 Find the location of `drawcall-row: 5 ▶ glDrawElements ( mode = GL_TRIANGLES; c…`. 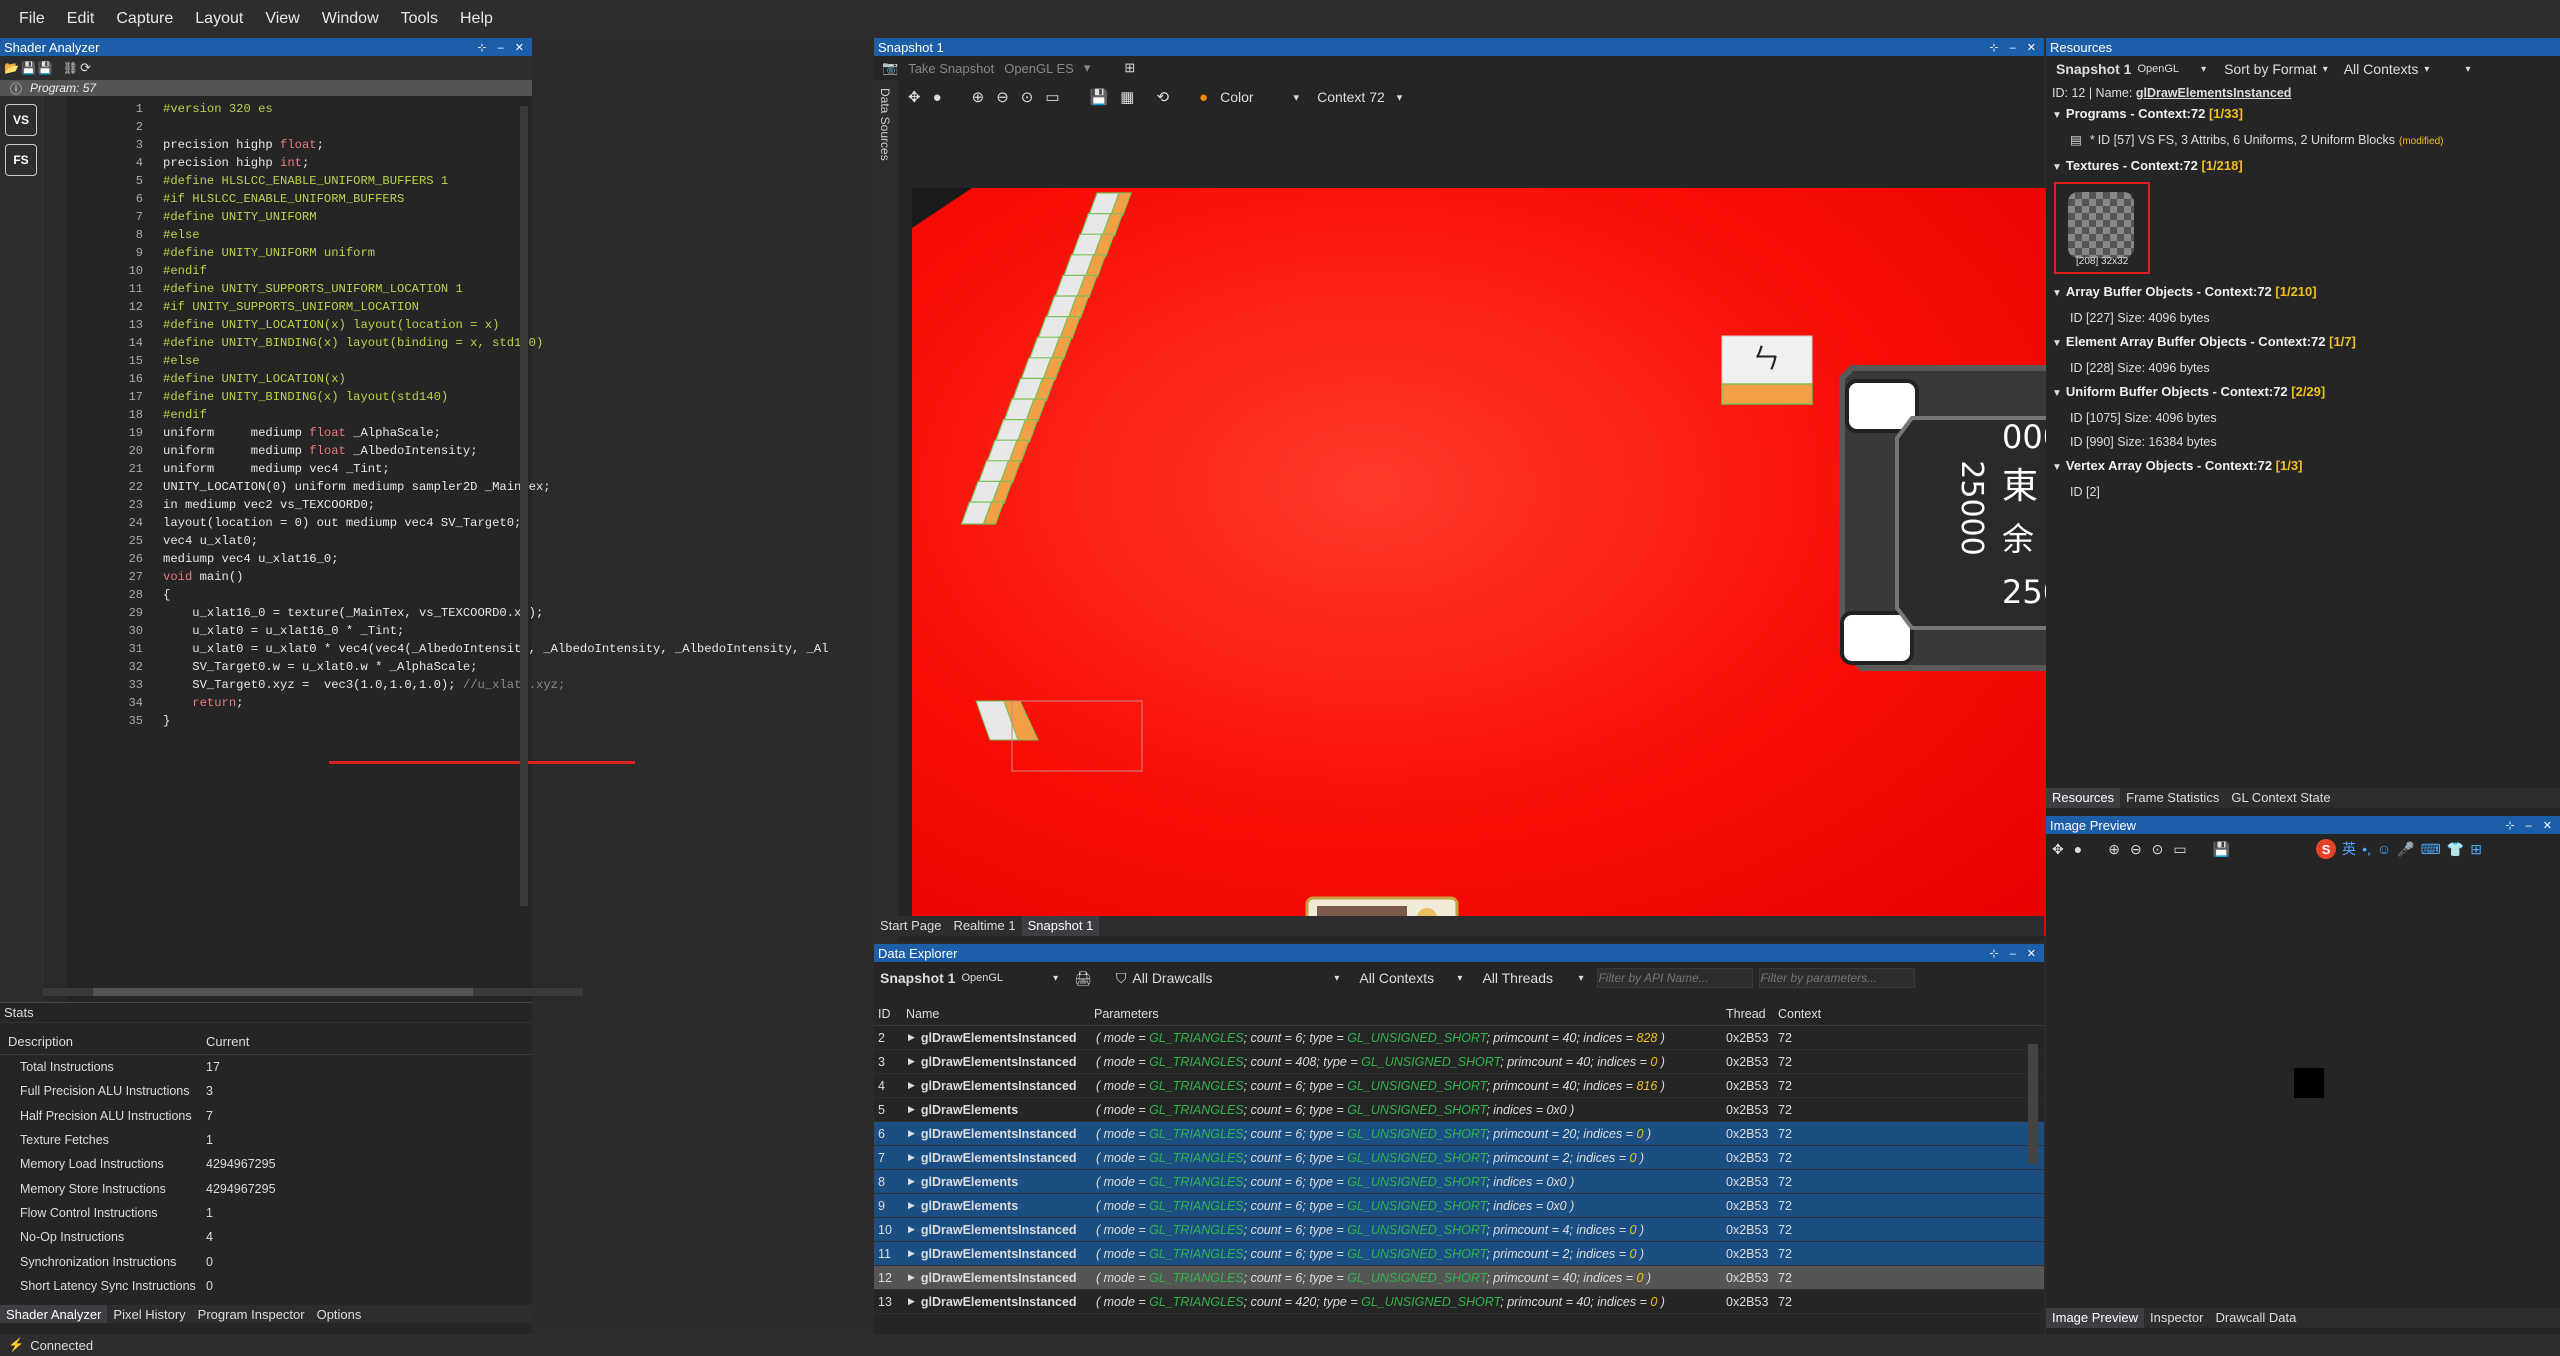

drawcall-row: 5 ▶ glDrawElements ( mode = GL_TRIANGLES; c… is located at coordinates (1459, 1110).